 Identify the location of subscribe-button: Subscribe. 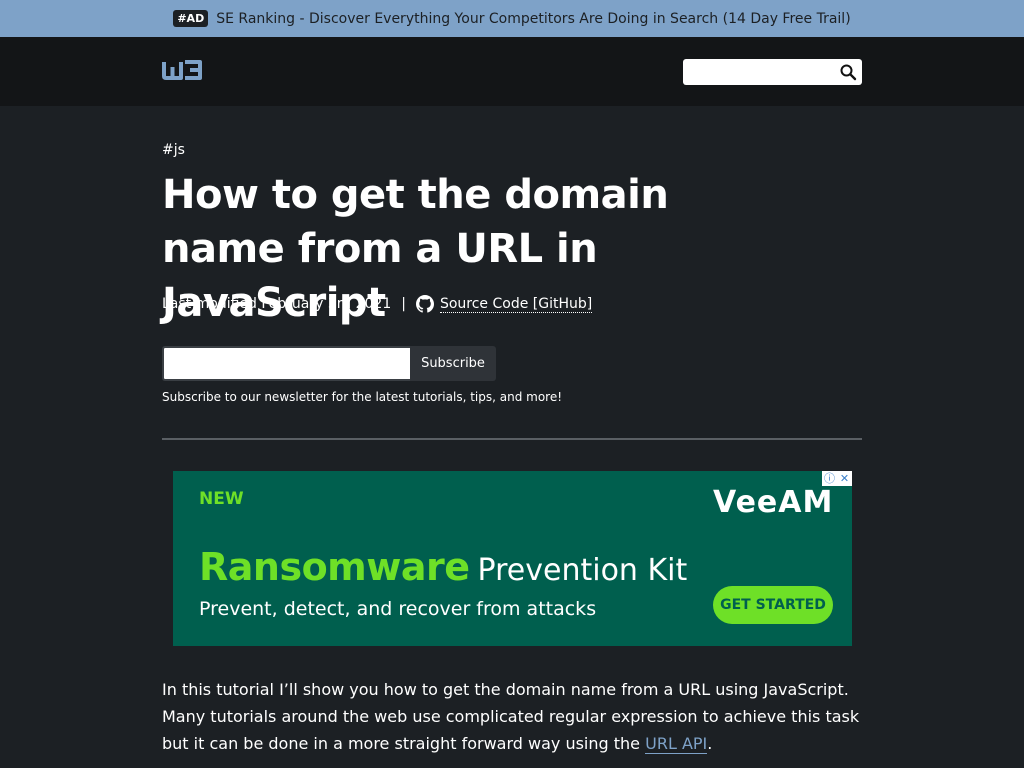
(453, 363).